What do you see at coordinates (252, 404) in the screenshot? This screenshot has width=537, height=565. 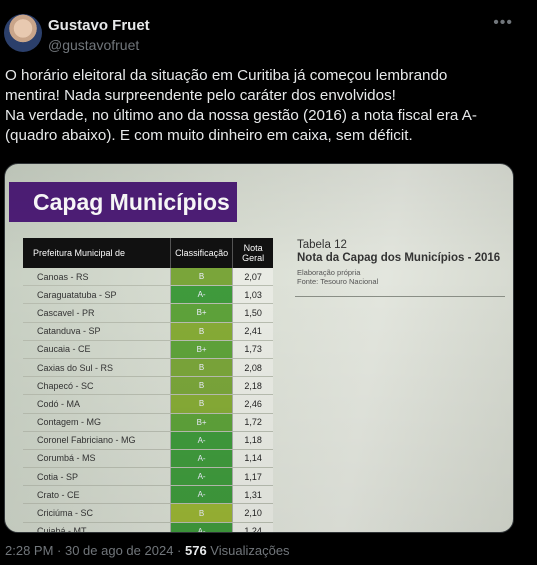 I see `cell-nota: 2,46` at bounding box center [252, 404].